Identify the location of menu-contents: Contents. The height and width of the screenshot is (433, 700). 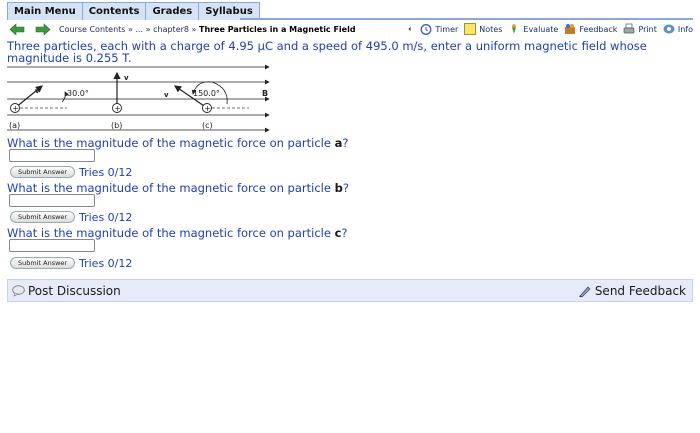
(114, 11).